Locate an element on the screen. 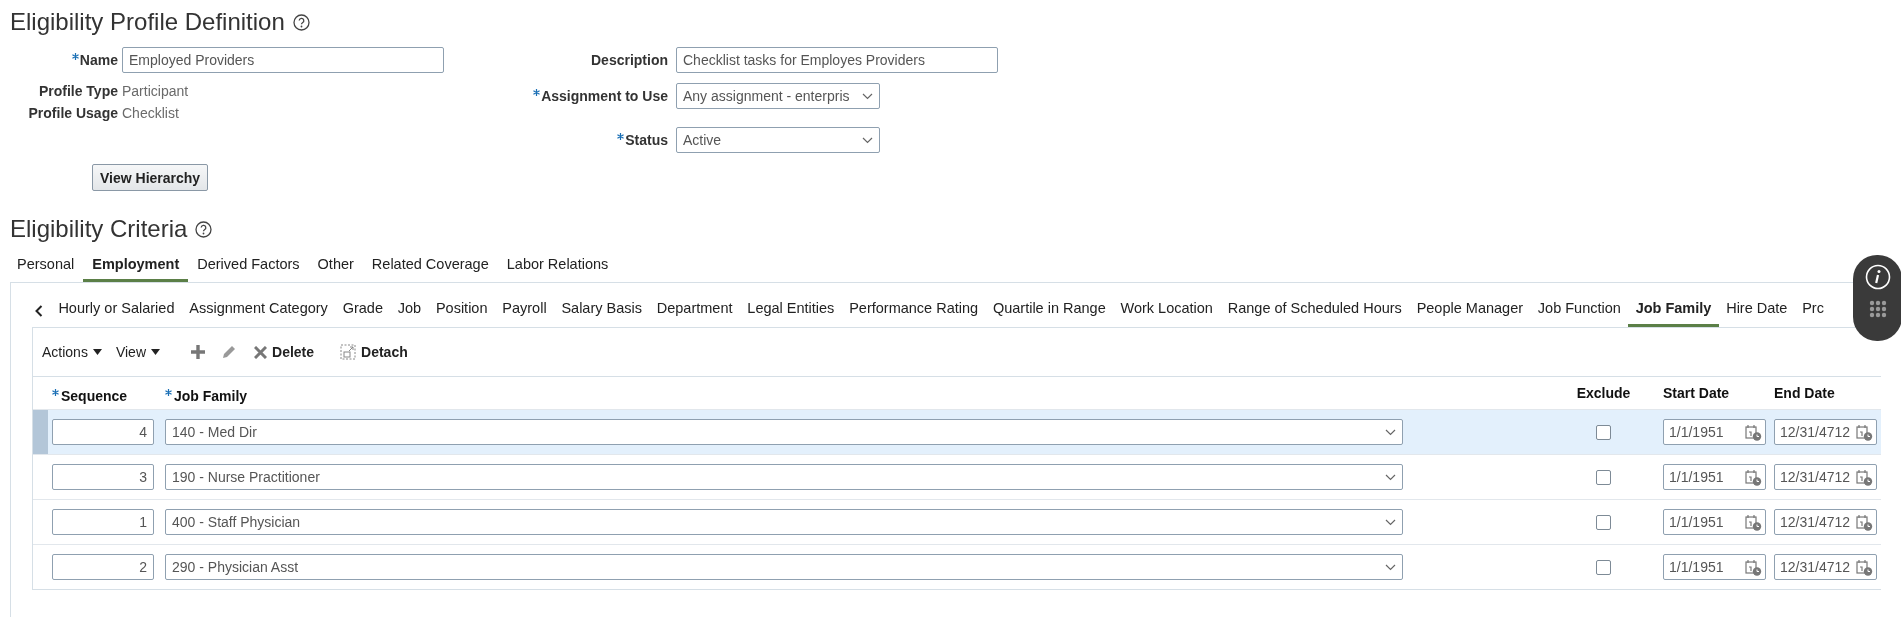  text-field: Employed Providers is located at coordinates (283, 60).